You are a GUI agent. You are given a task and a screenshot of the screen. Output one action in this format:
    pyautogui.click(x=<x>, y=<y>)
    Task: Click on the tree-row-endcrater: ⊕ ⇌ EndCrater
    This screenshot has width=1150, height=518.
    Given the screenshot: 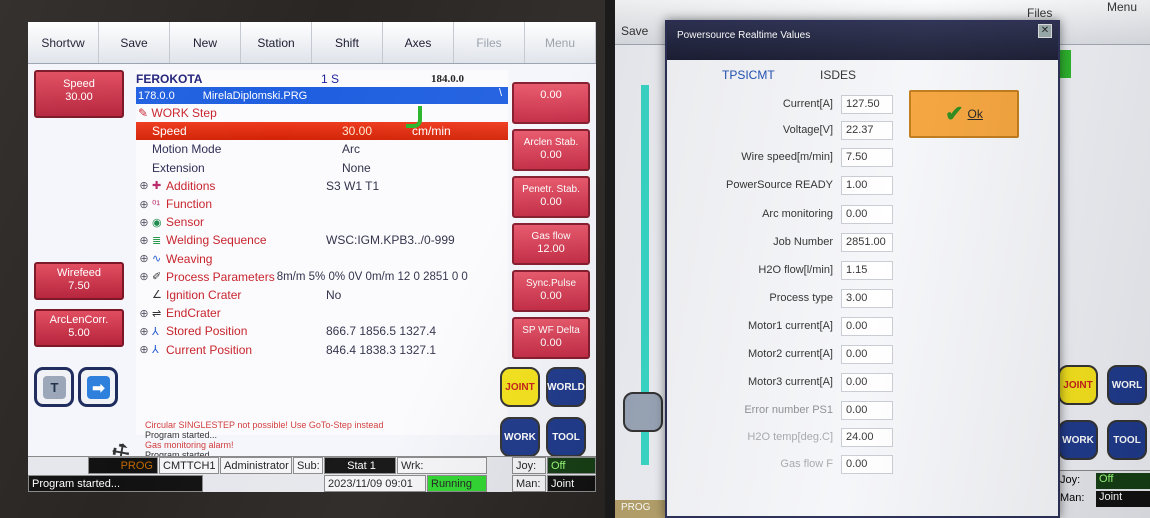 What is the action you would take?
    pyautogui.click(x=322, y=313)
    